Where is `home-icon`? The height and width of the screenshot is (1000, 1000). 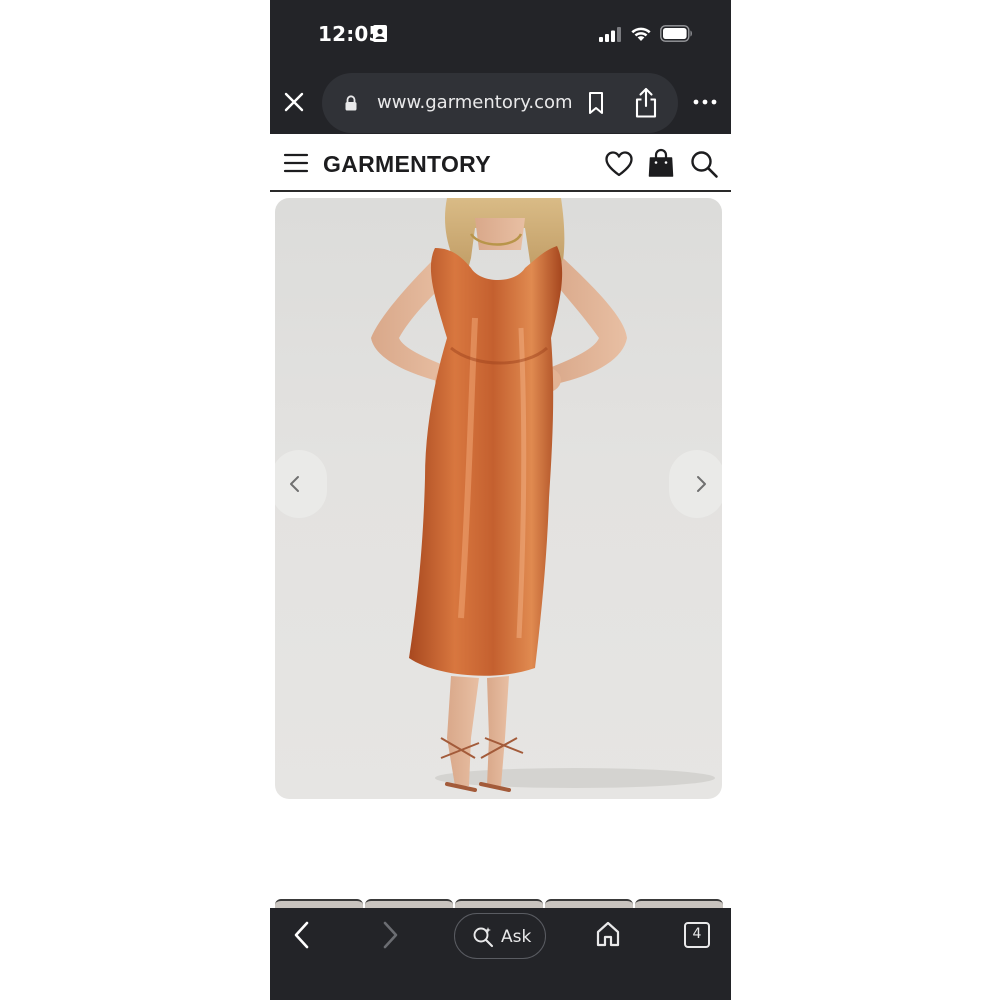
home-icon is located at coordinates (608, 934).